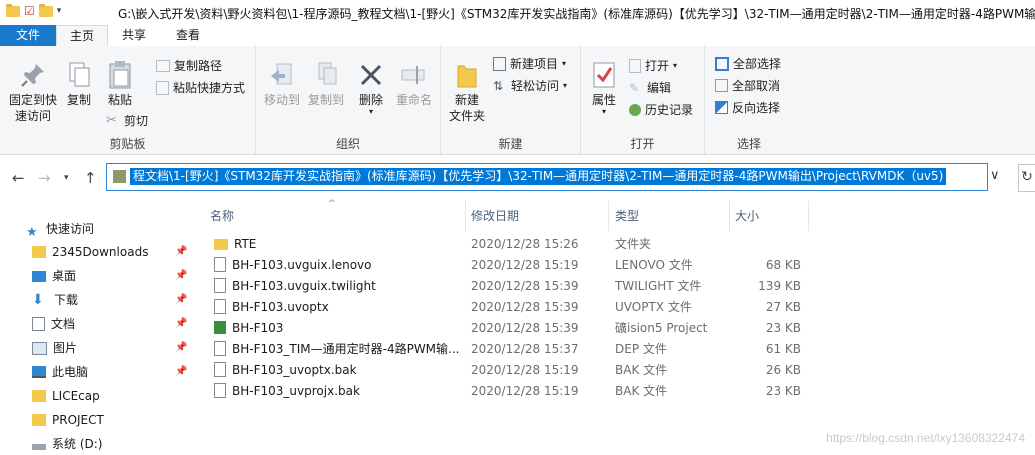 The image size is (1035, 455). I want to click on delete-button: 删除 ▾, so click(371, 88).